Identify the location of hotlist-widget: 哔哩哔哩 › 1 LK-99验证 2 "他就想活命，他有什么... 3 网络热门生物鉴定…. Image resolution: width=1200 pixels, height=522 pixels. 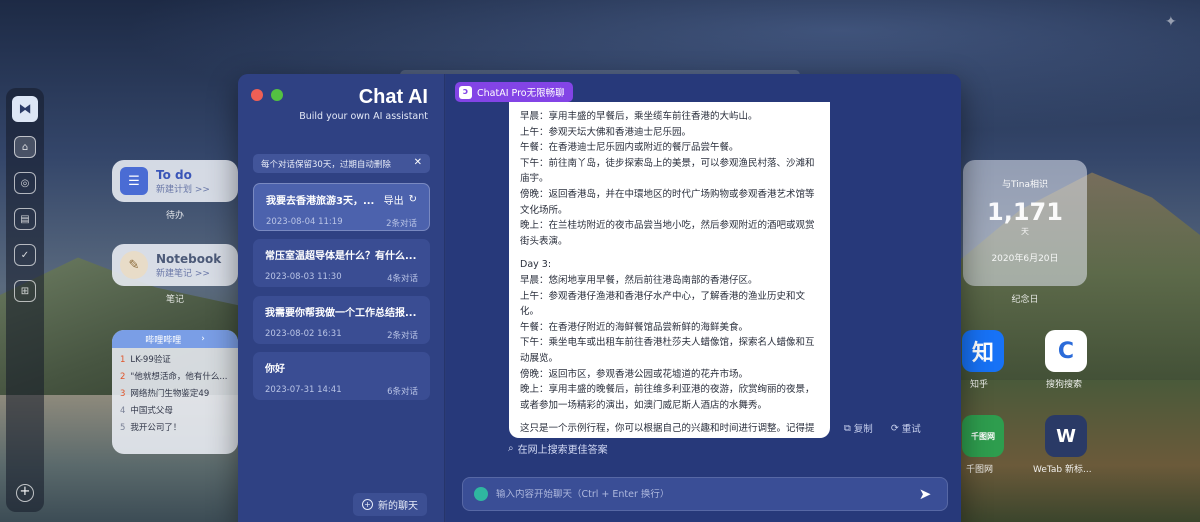
(175, 392).